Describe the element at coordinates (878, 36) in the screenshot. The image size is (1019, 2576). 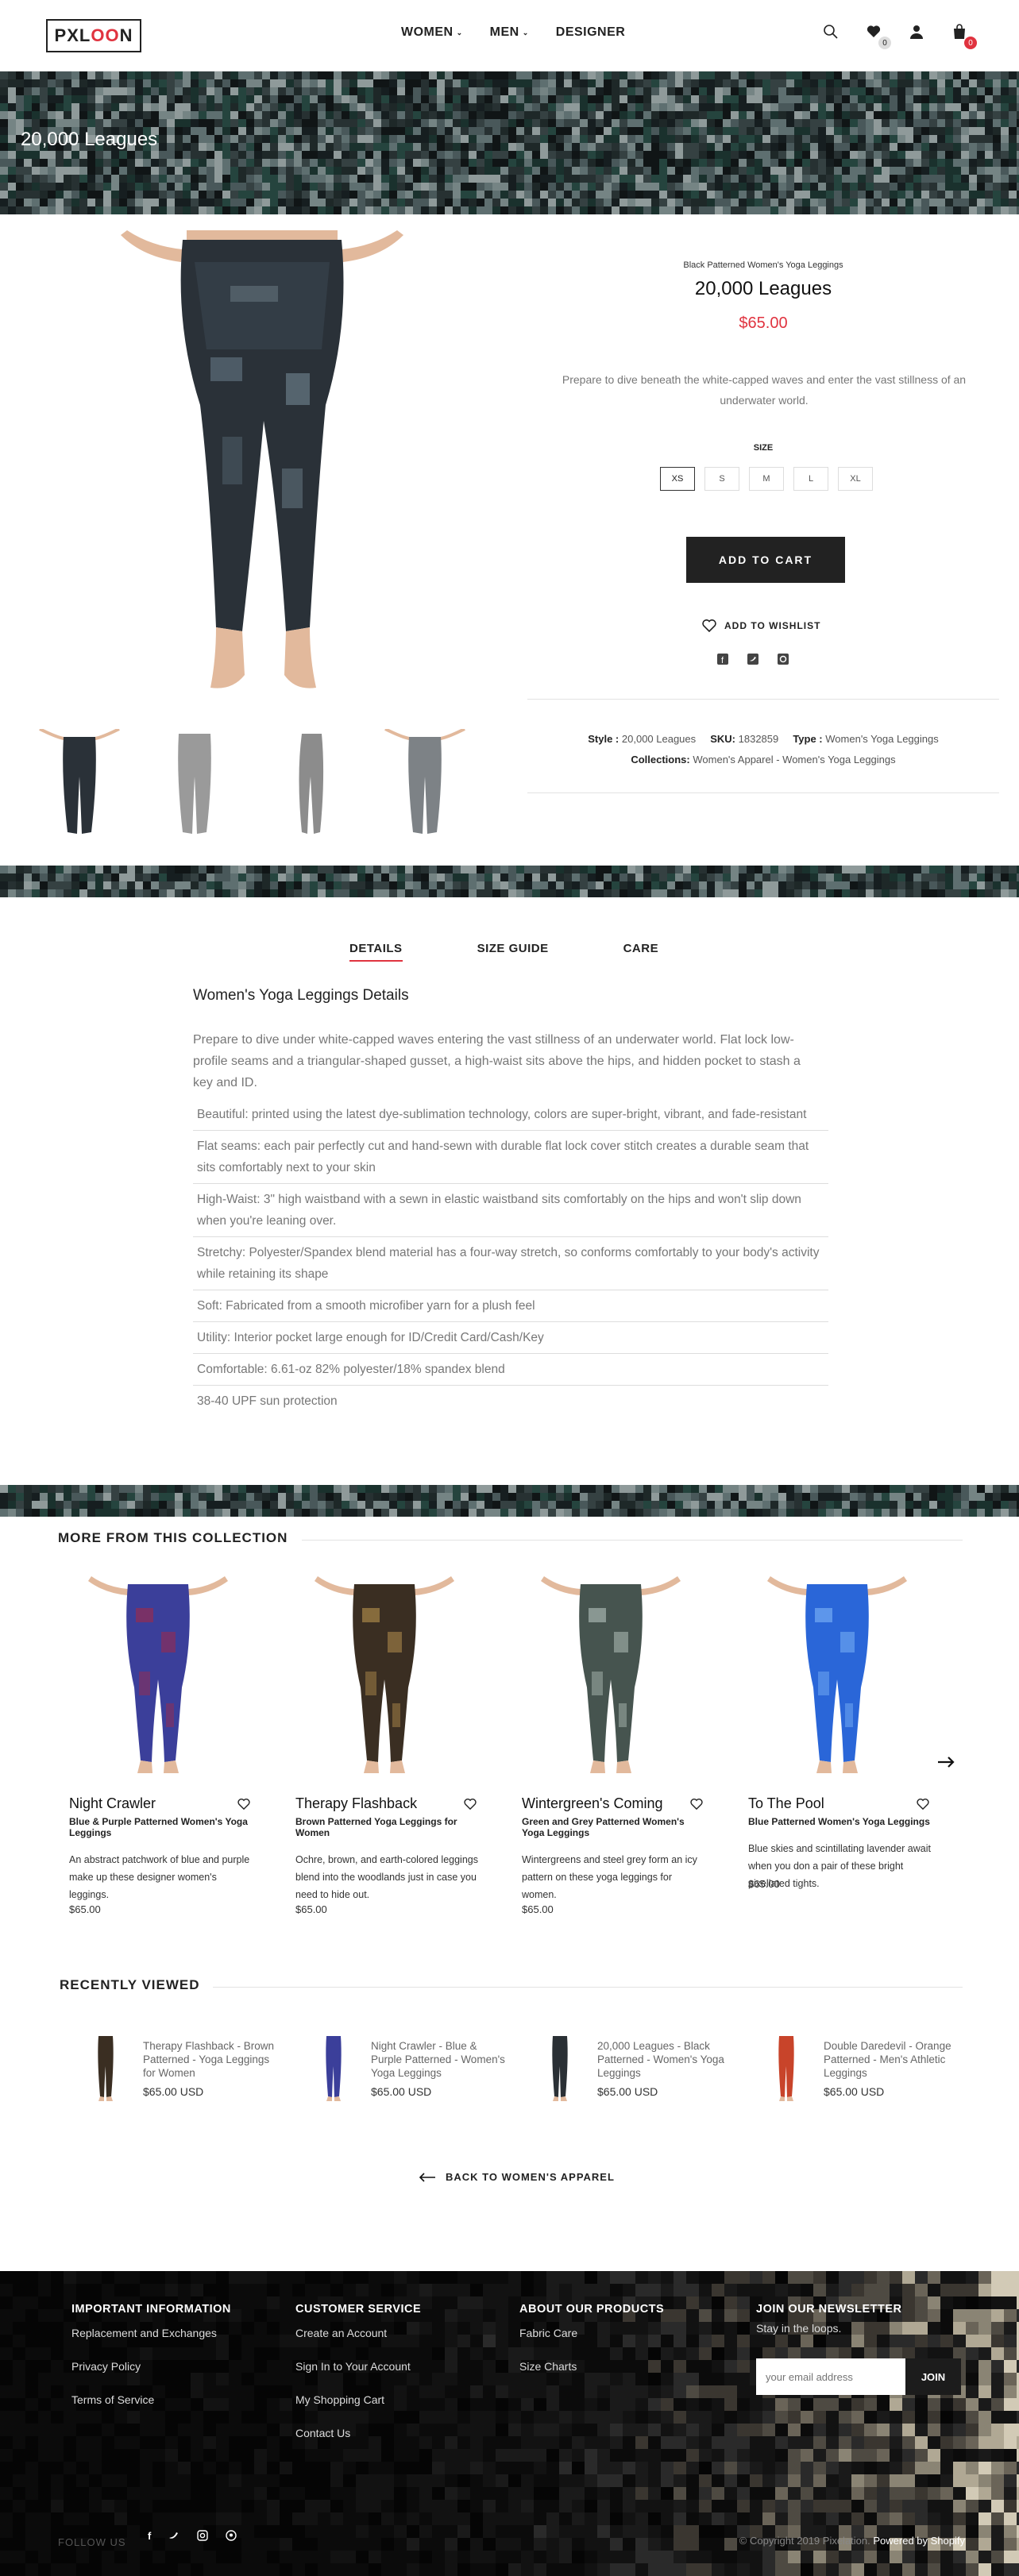
I see `heart-icon: 0` at that location.